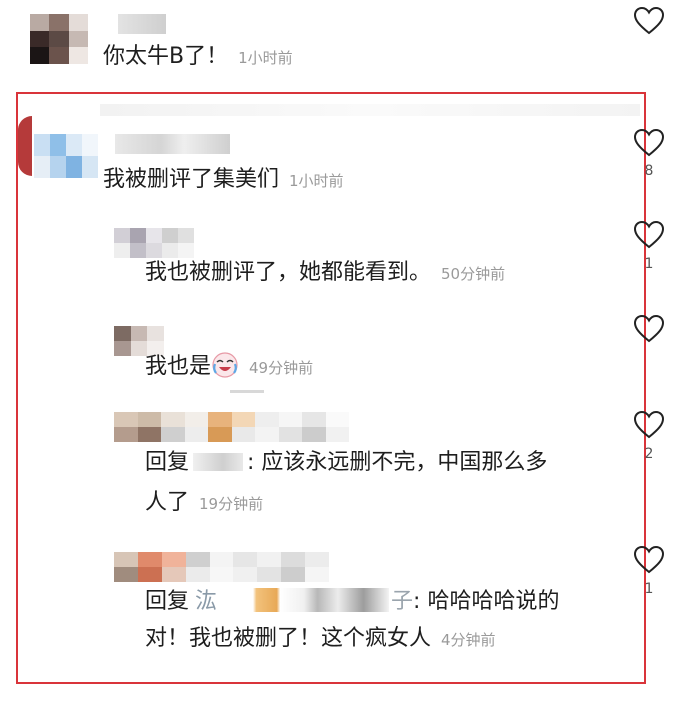 This screenshot has height=702, width=680. I want to click on crying-laughing-emoji-icon, so click(225, 365).